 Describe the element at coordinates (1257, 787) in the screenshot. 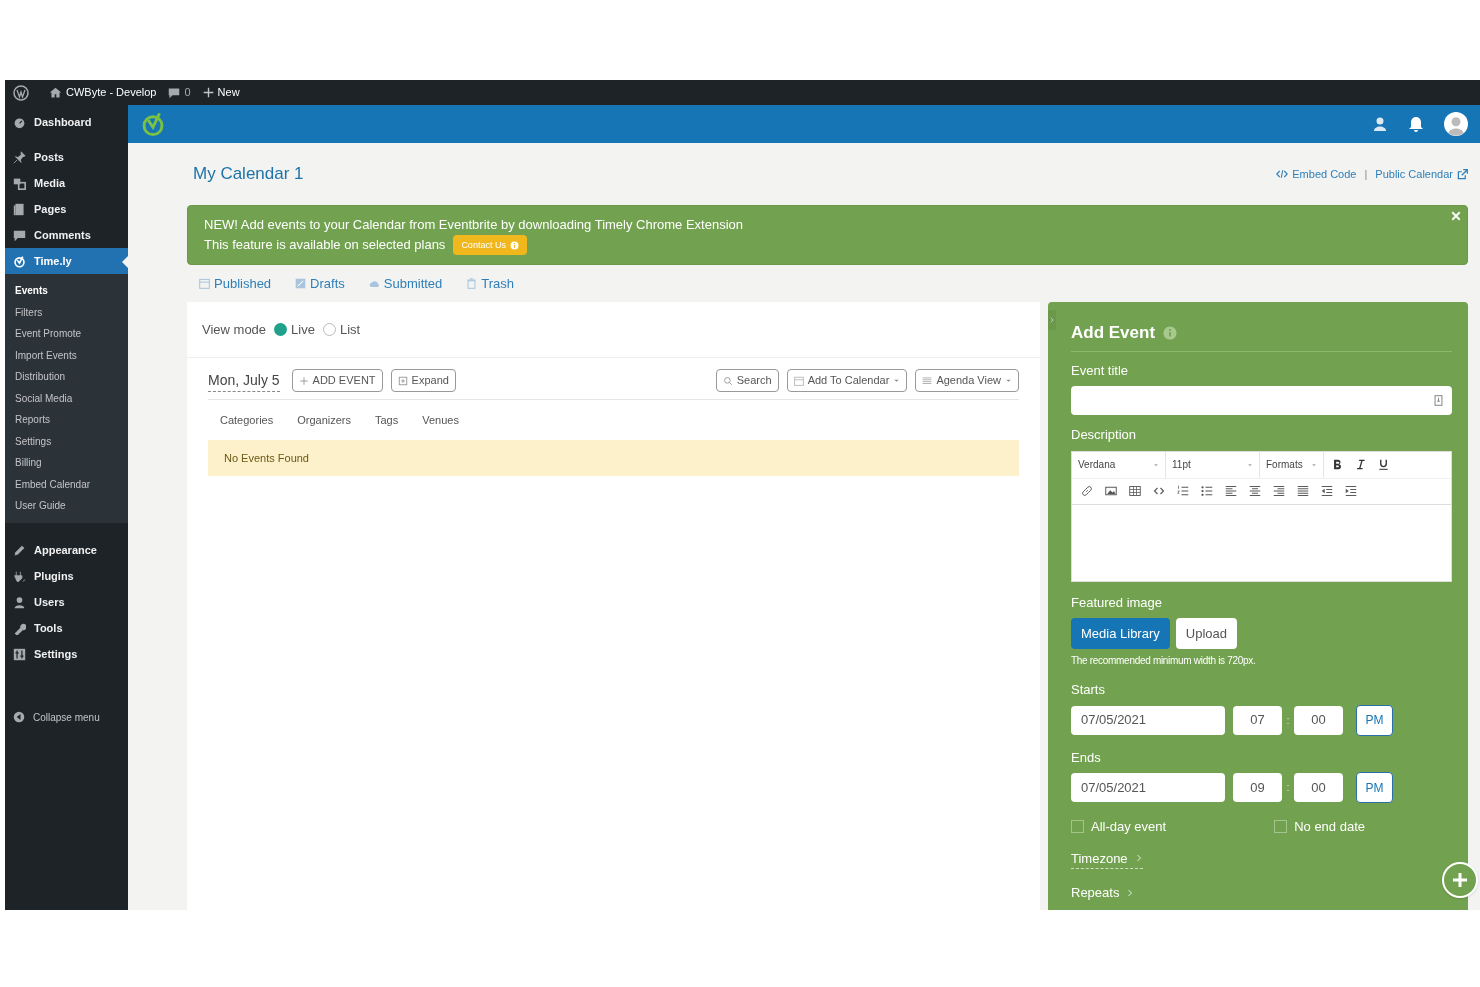

I see `hour-field: 09` at that location.